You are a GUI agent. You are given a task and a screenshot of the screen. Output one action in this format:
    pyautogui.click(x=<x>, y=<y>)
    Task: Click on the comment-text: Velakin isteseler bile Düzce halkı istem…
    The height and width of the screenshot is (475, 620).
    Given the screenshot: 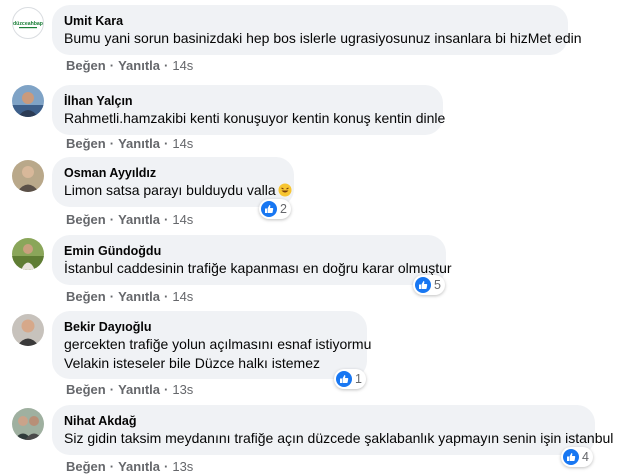 What is the action you would take?
    pyautogui.click(x=192, y=363)
    